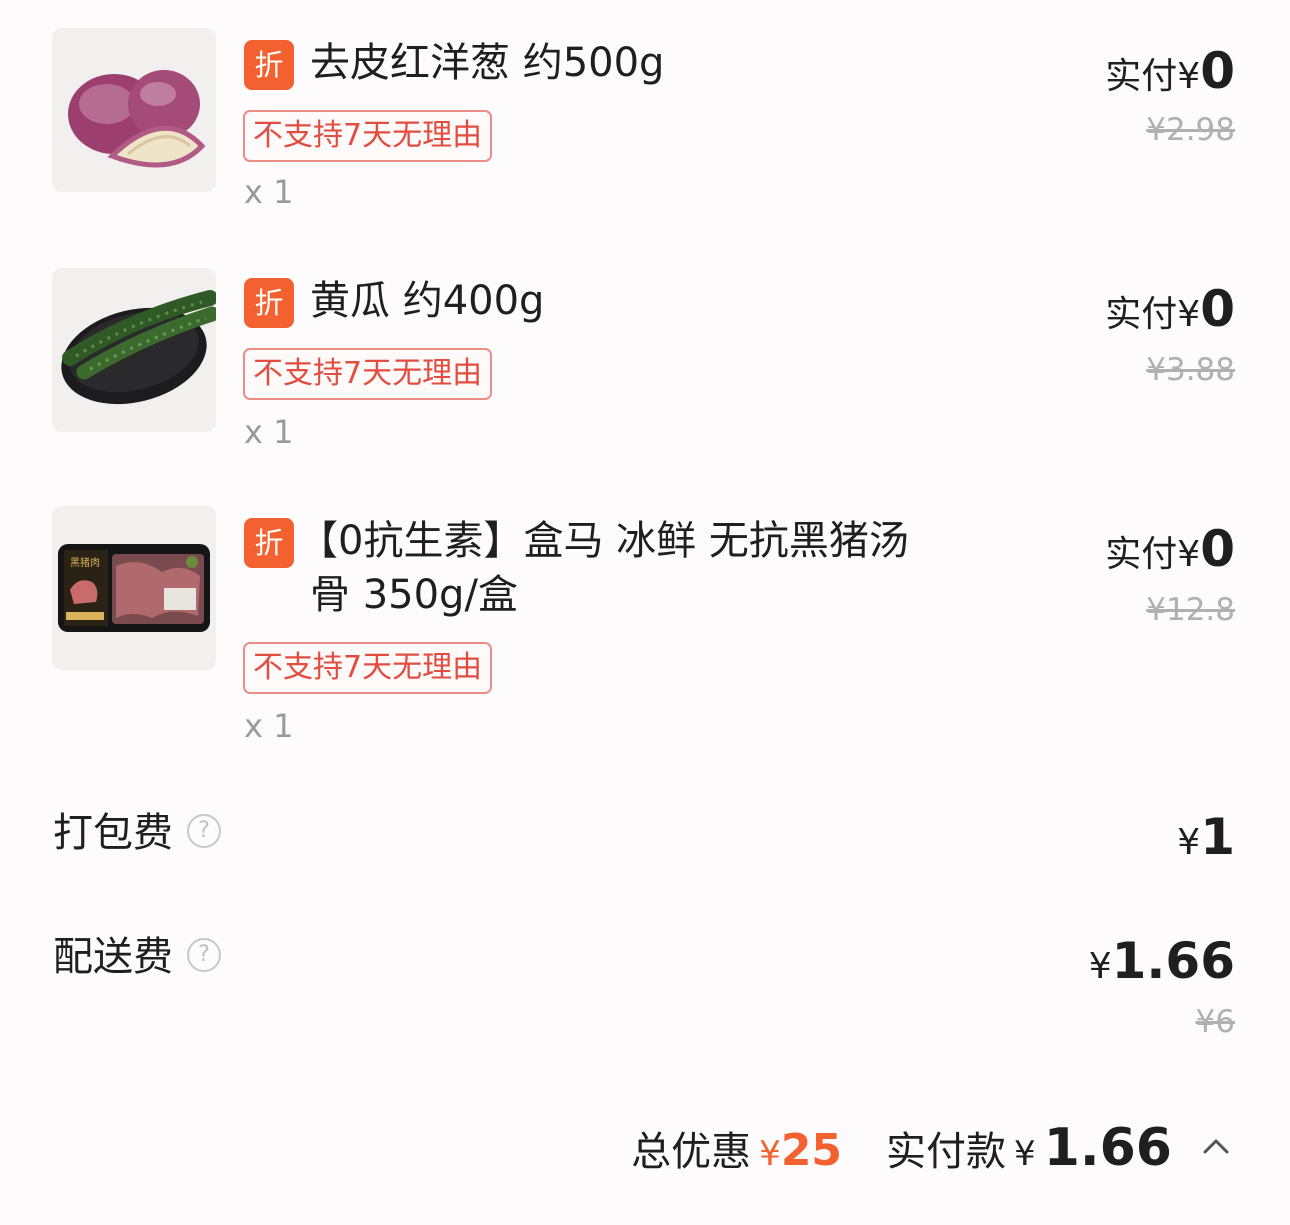 The width and height of the screenshot is (1290, 1225). I want to click on original-price: ¥3.88, so click(1190, 370).